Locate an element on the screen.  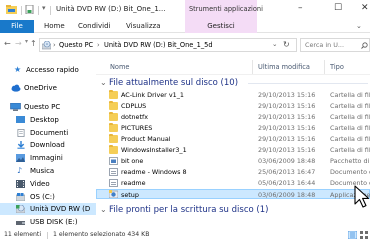
column-header-name: Nome is located at coordinates (119, 67).